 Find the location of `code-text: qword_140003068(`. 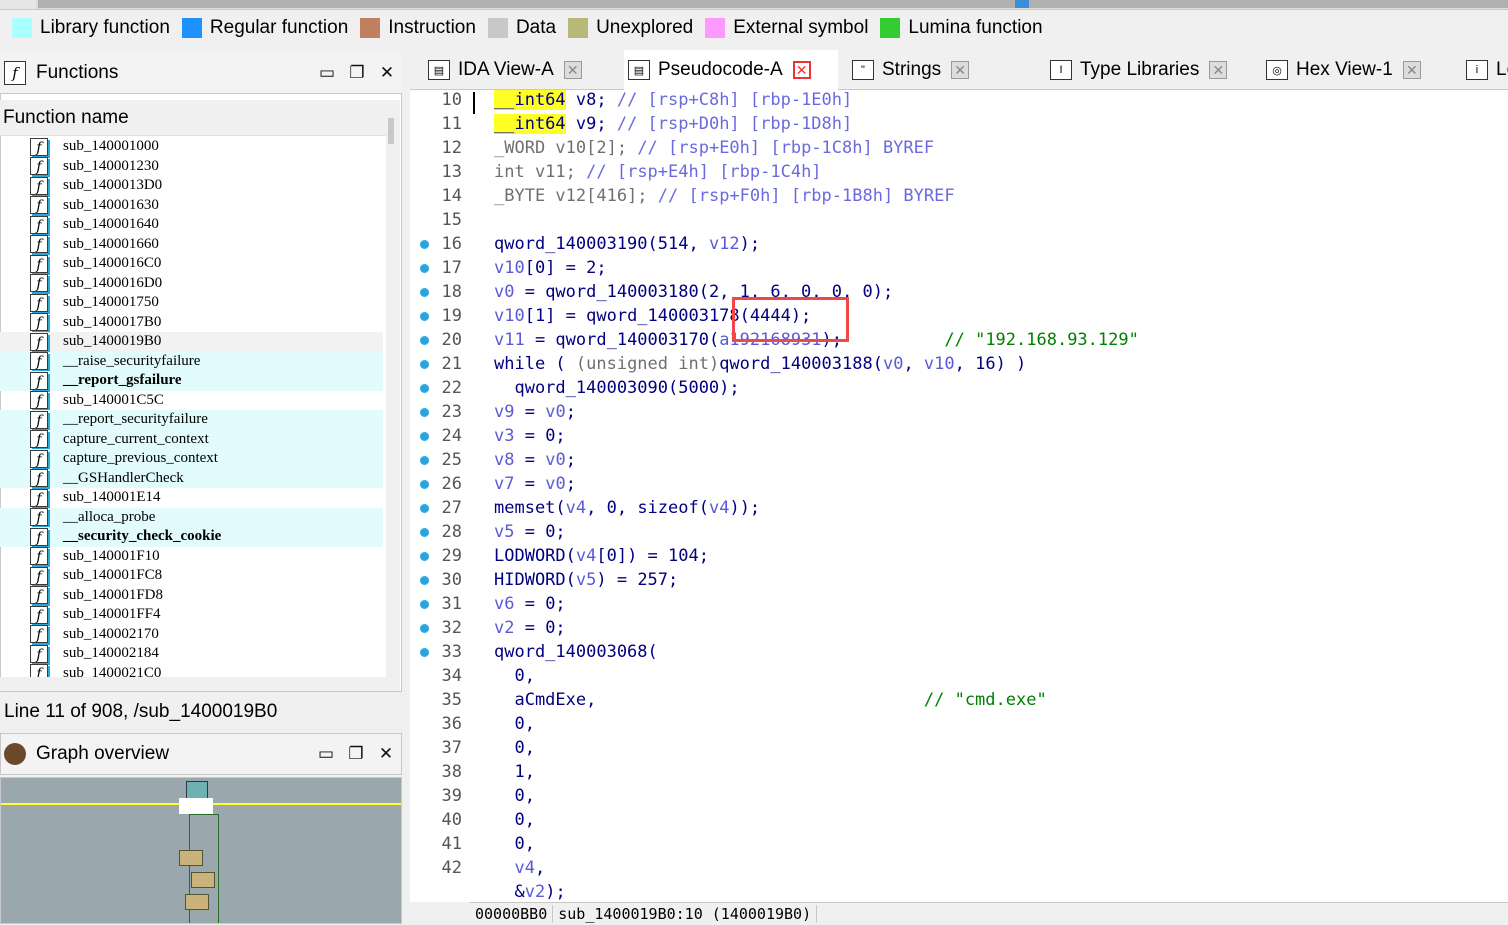

code-text: qword_140003068( is located at coordinates (576, 652).